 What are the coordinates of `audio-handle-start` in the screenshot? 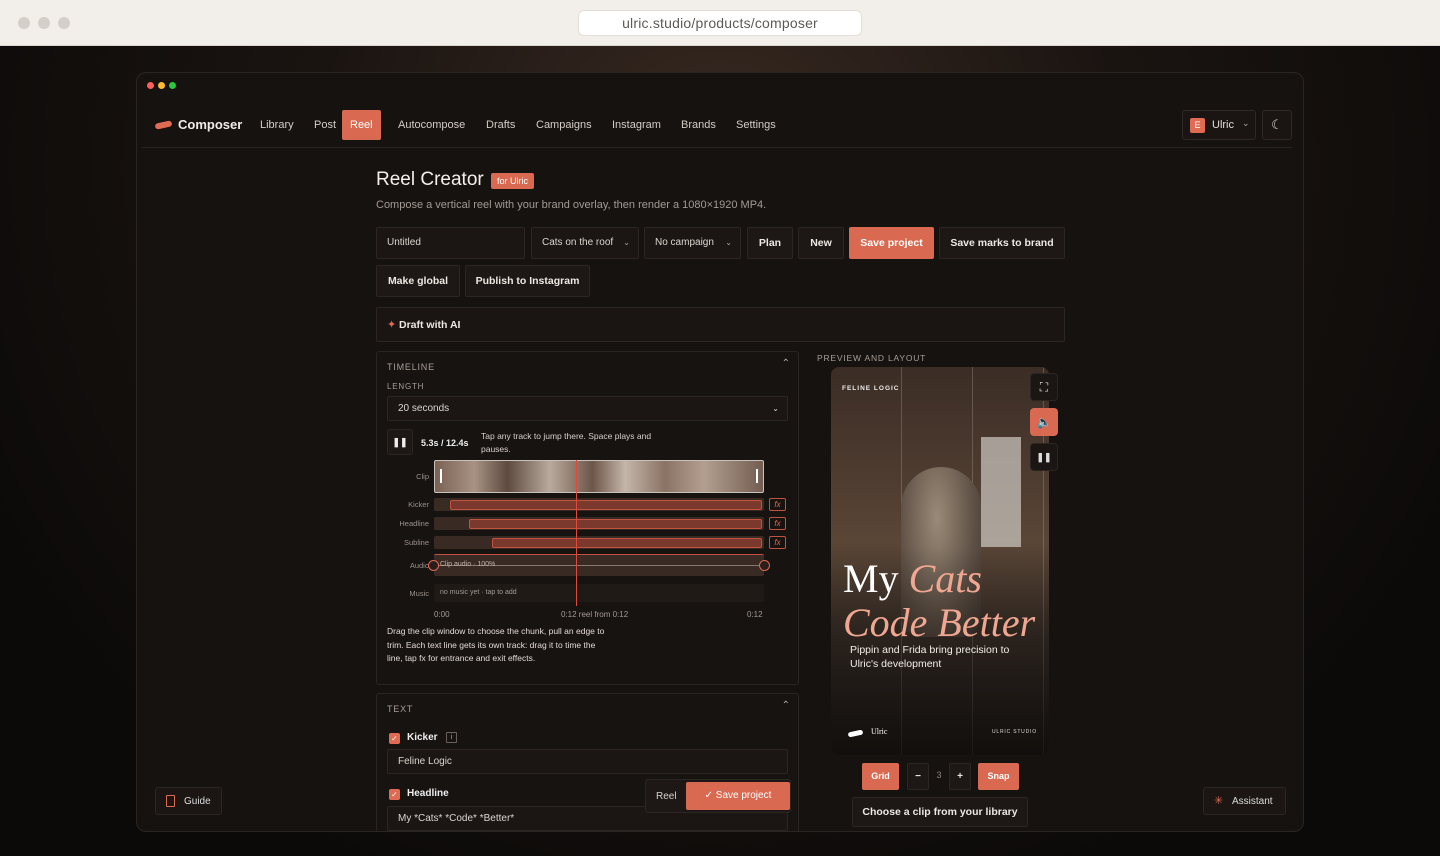 It's located at (433, 565).